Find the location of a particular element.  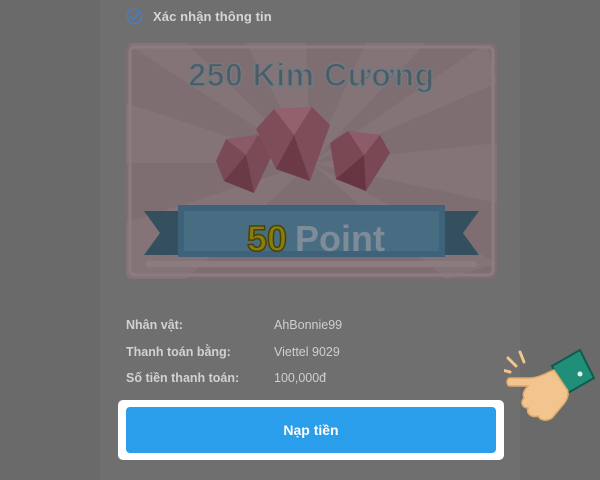

topup-button: Nạp tiền is located at coordinates (311, 430).